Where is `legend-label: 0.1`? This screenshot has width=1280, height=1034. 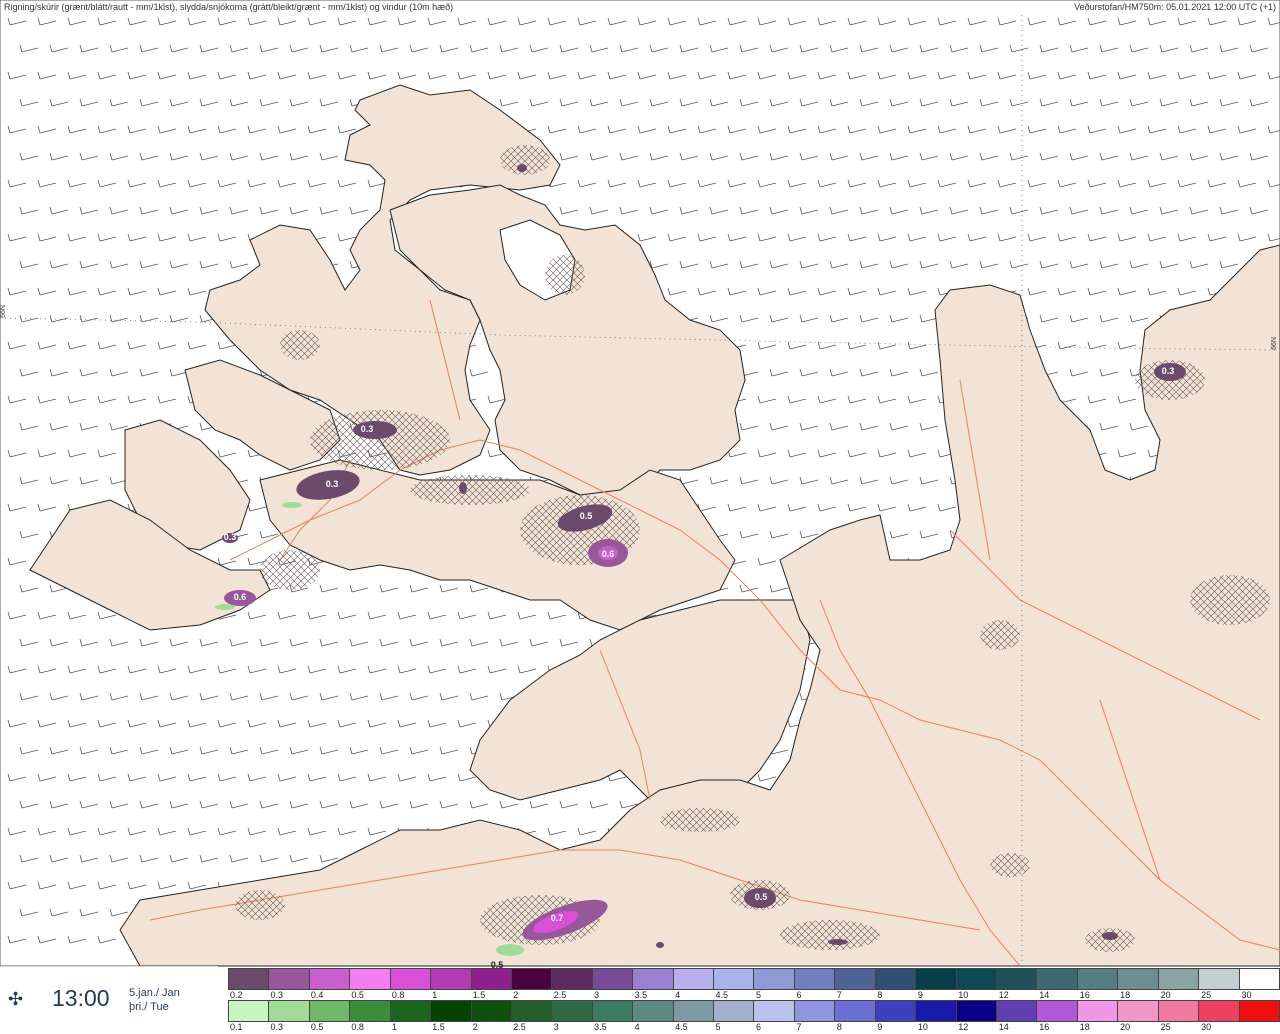 legend-label: 0.1 is located at coordinates (236, 1027).